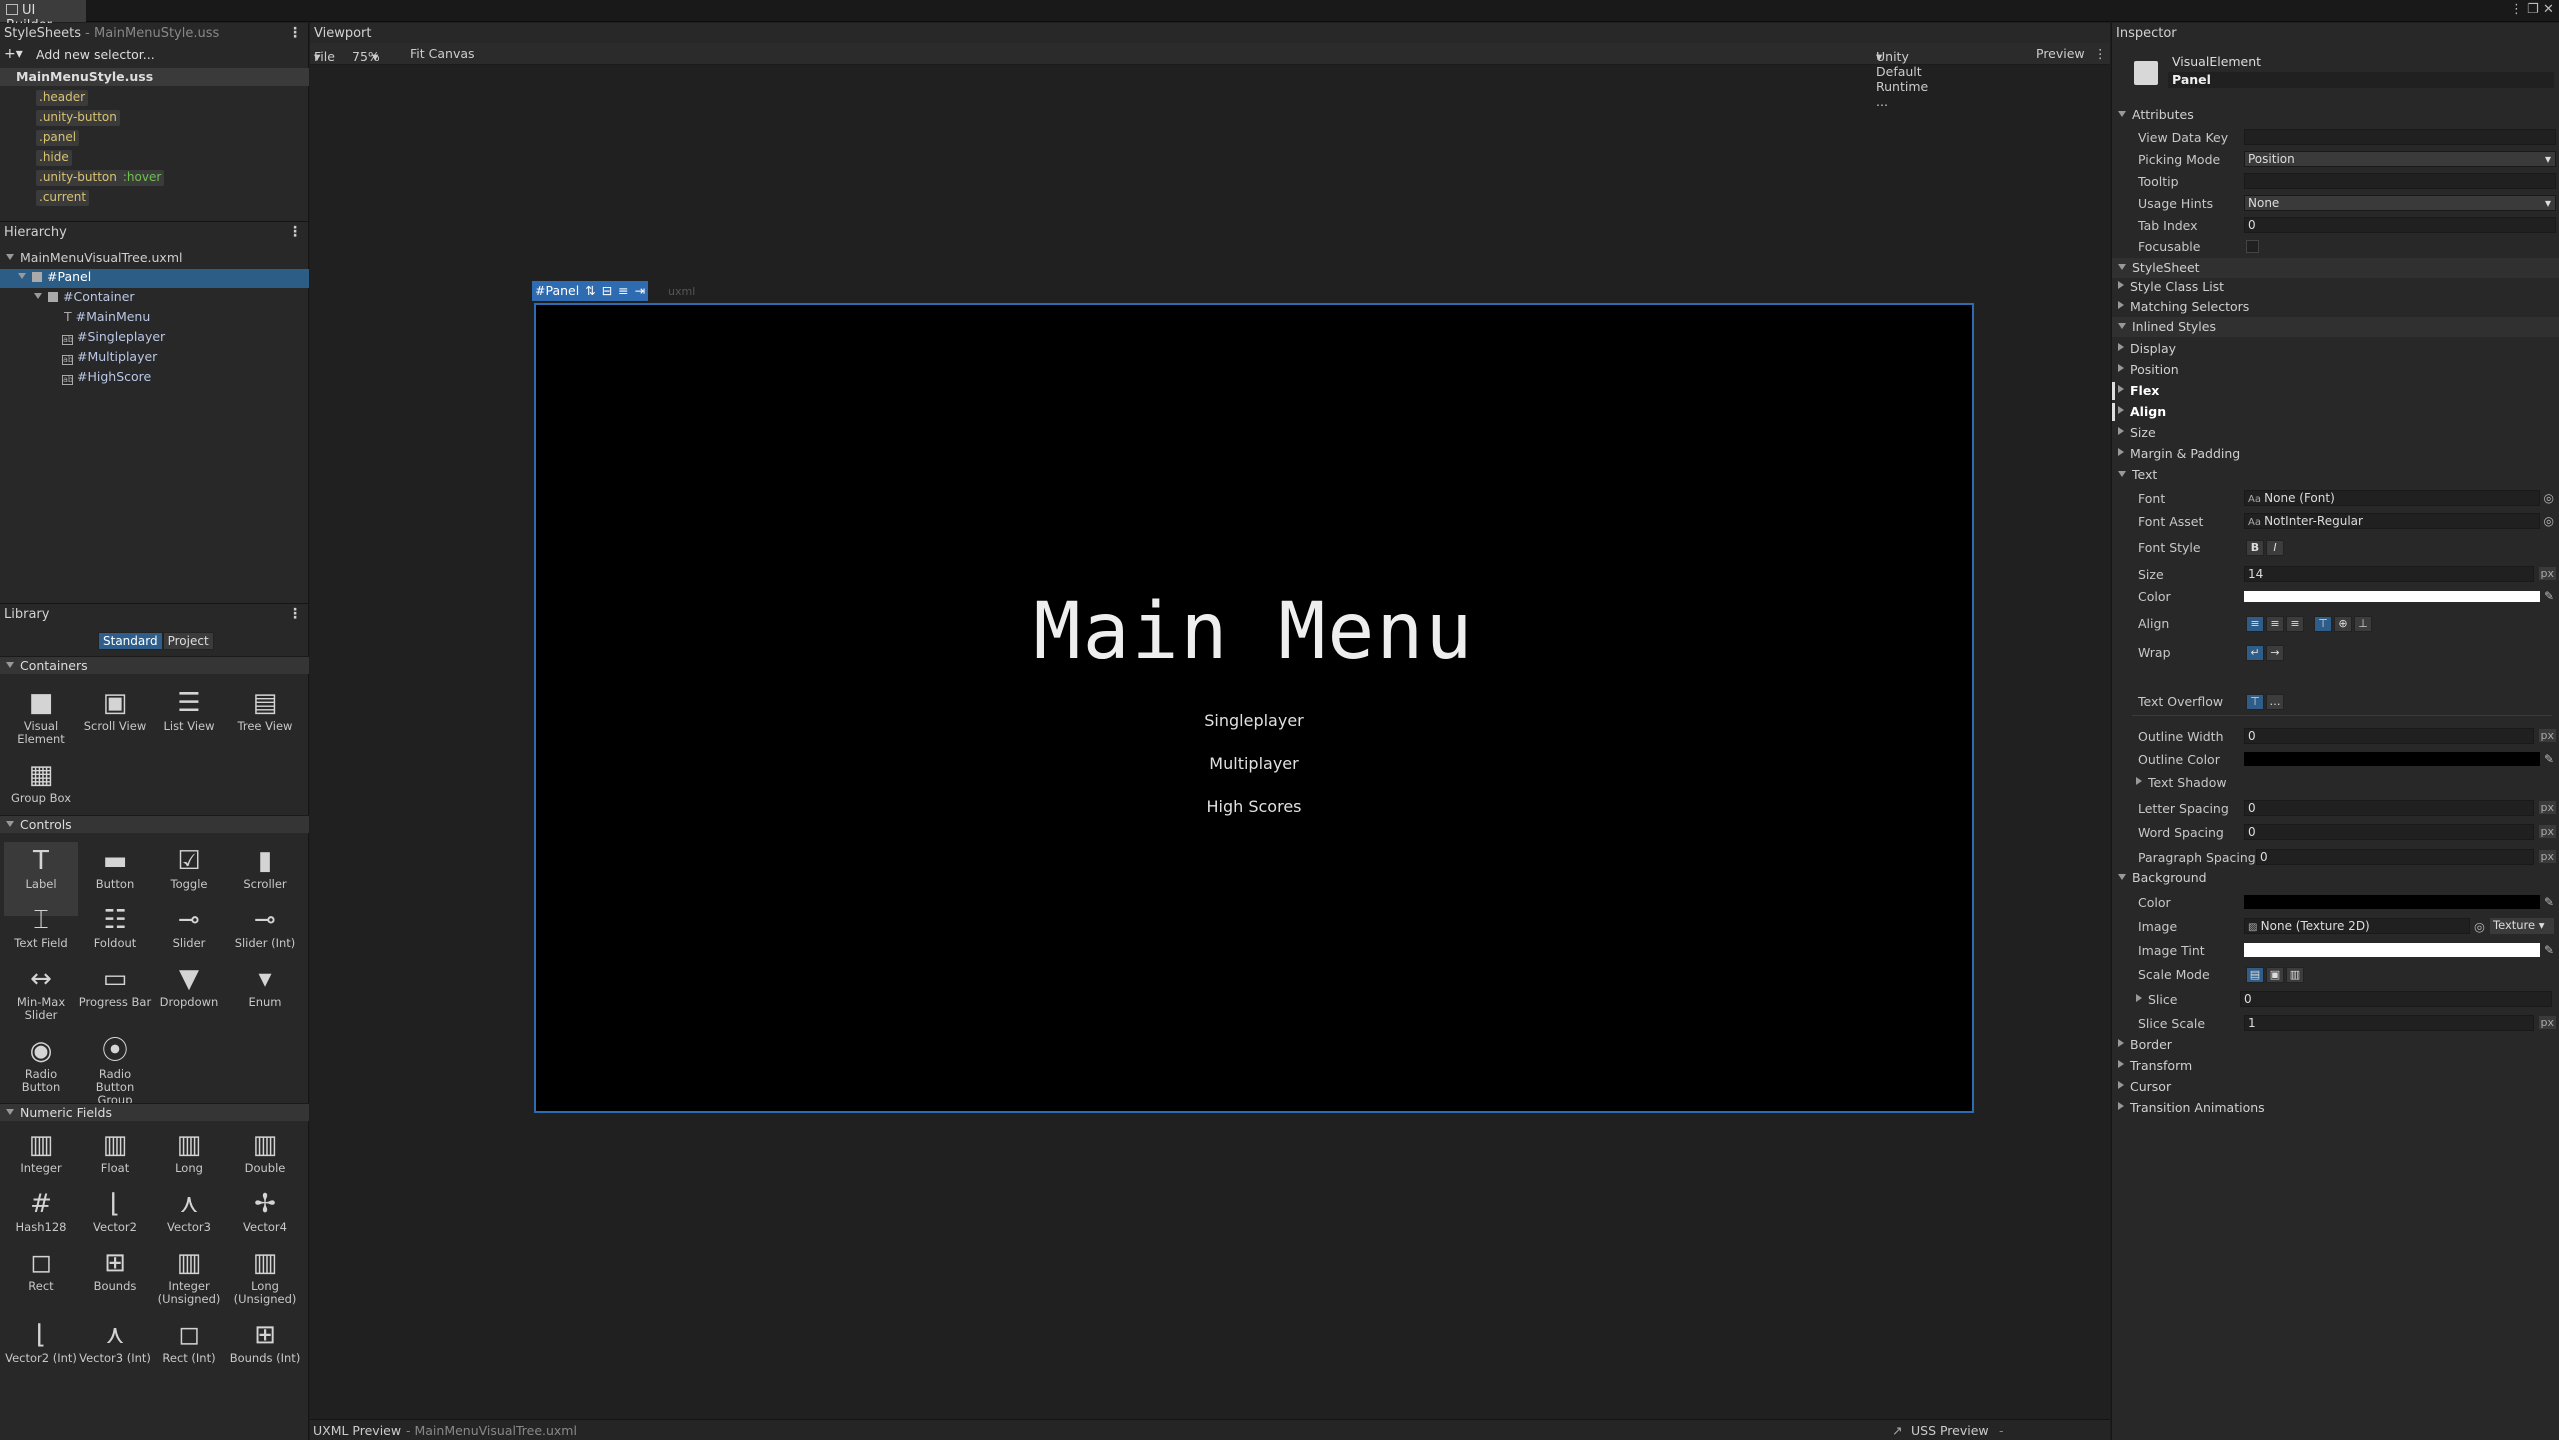 This screenshot has height=1440, width=2559. I want to click on library-item-tree-view: ▤ Tree View, so click(265, 710).